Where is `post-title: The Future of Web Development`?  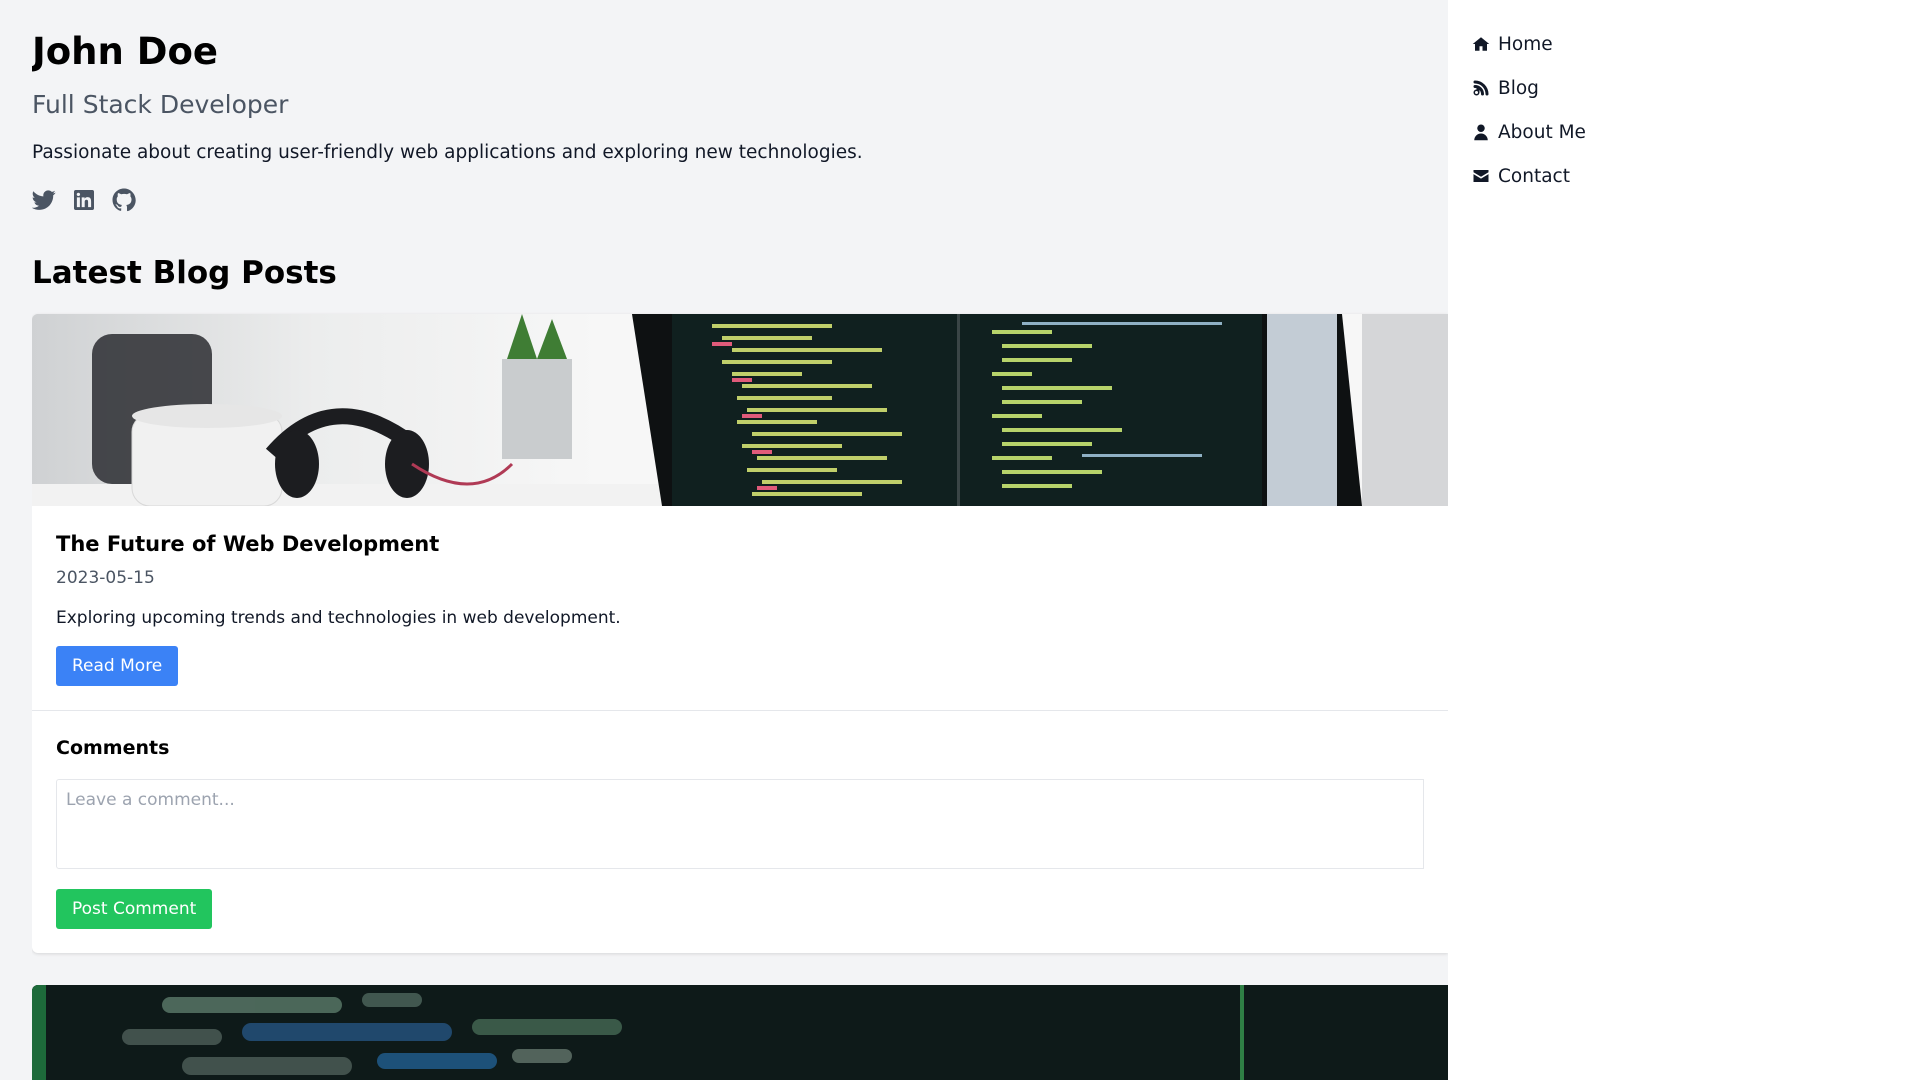
post-title: The Future of Web Development is located at coordinates (248, 544).